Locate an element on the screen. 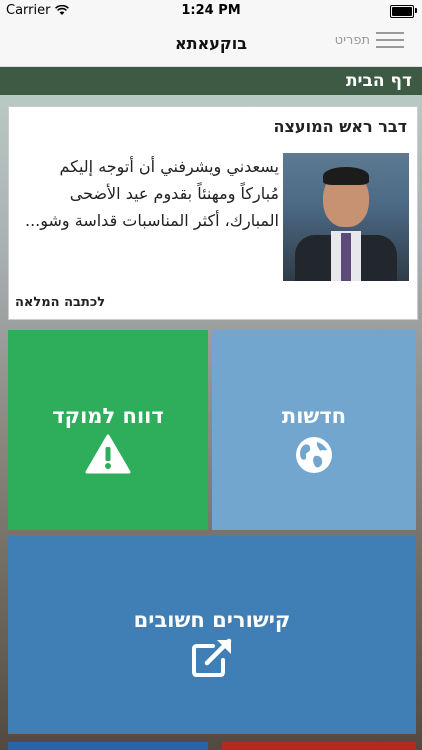 The height and width of the screenshot is (750, 422). navigation-bar: בוקעאתא תפריט is located at coordinates (211, 44).